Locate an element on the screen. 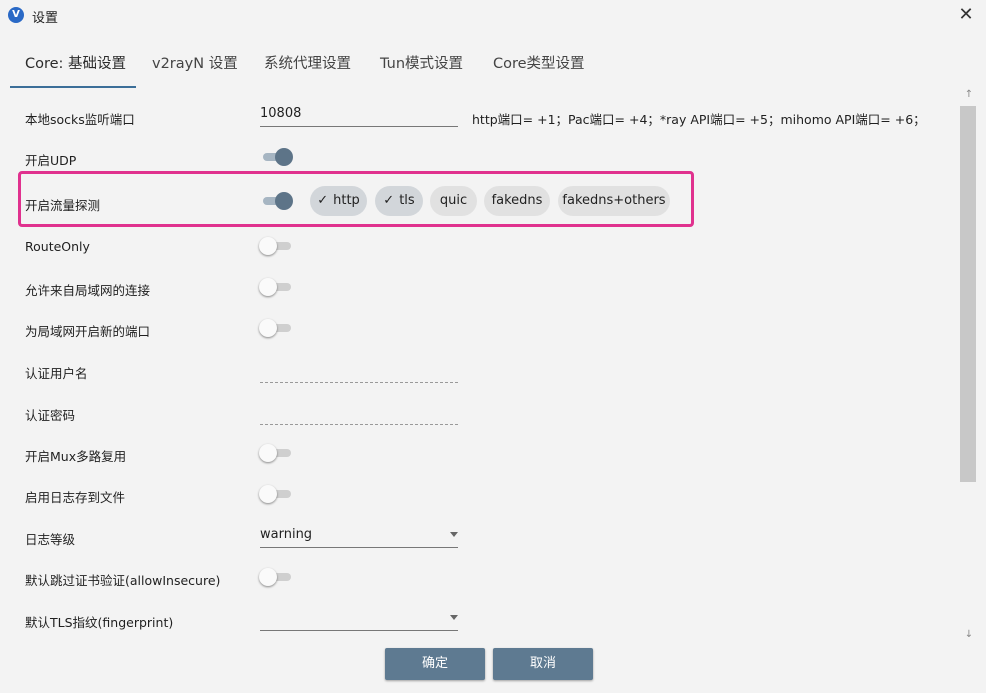 This screenshot has width=986, height=693. log-file-label: 启用日志存到文件 is located at coordinates (75, 497).